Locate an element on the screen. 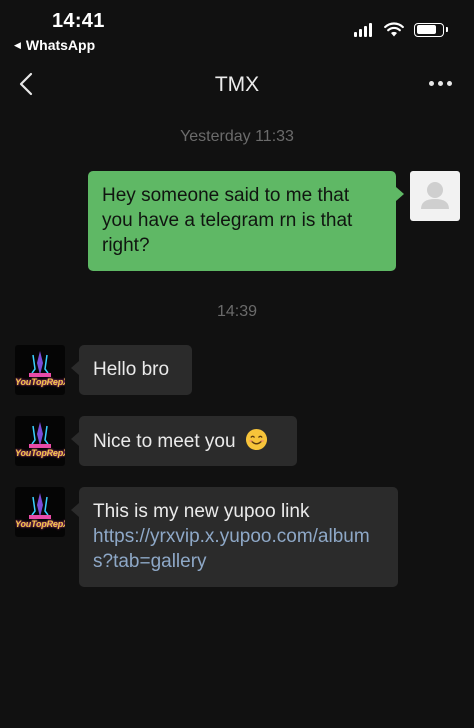 This screenshot has width=474, height=728. incoming-message-bubble: Hello bro is located at coordinates (131, 370).